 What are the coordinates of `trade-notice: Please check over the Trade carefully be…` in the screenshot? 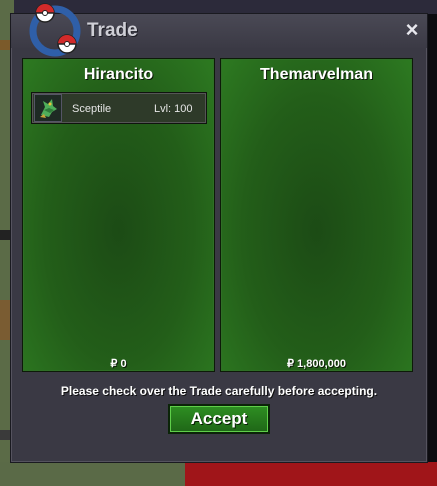 It's located at (219, 391).